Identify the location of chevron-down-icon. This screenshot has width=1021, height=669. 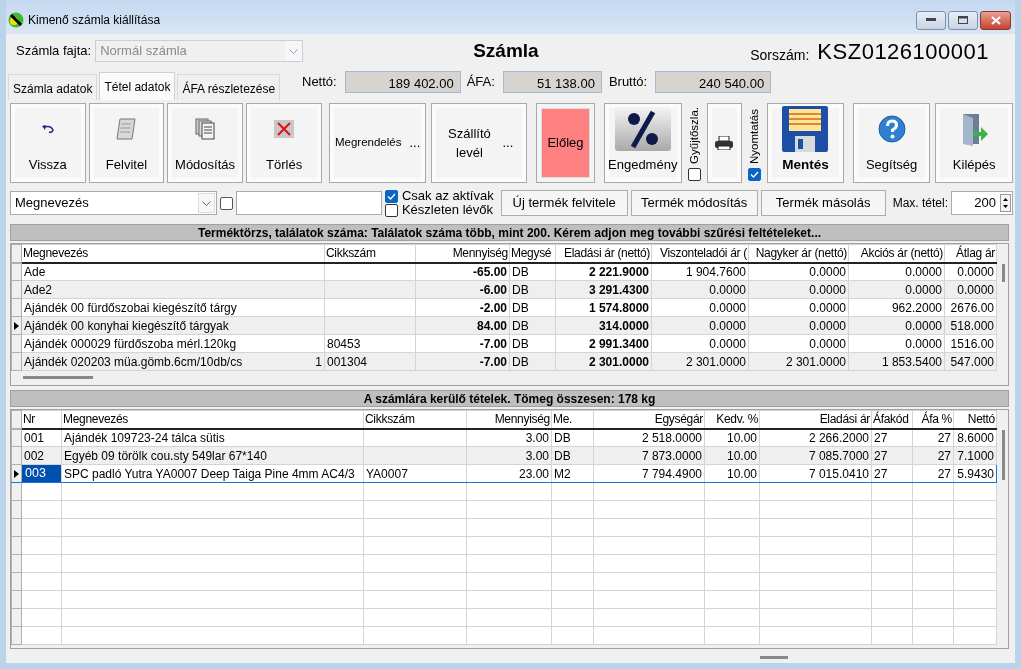
(294, 51).